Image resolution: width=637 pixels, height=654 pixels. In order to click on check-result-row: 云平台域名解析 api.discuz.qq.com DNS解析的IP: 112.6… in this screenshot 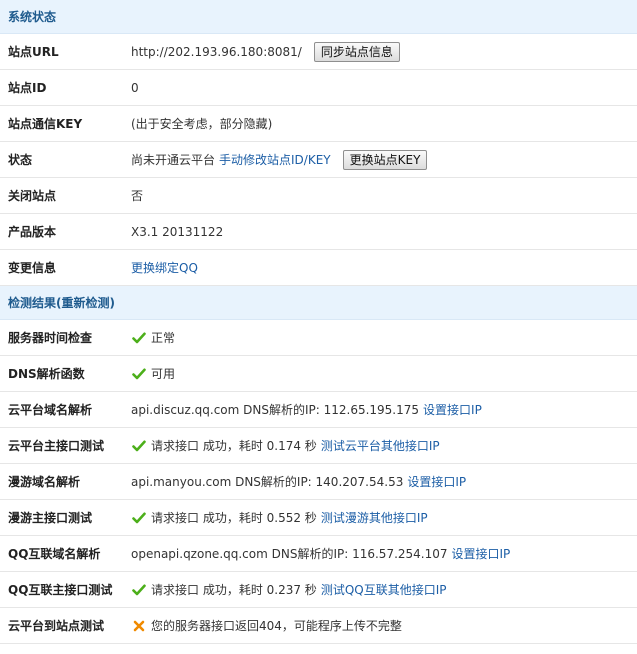, I will do `click(318, 410)`.